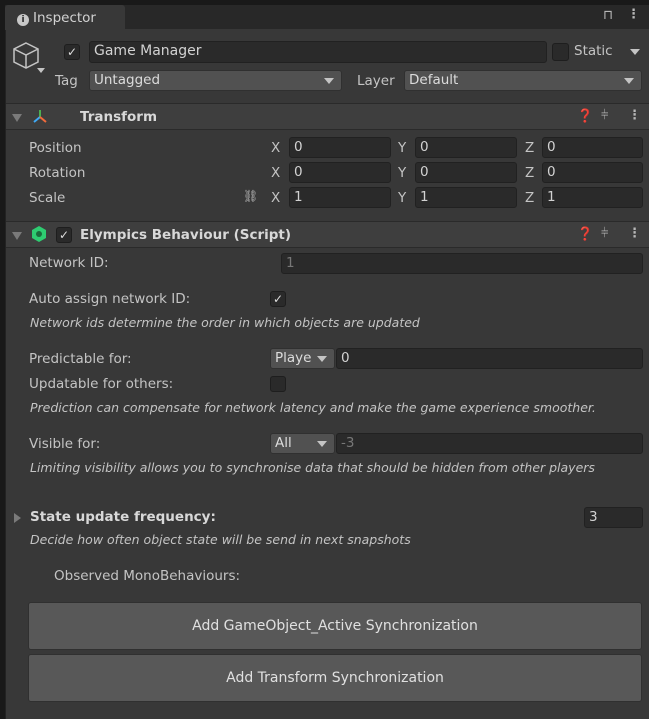  What do you see at coordinates (23, 20) in the screenshot?
I see `info-icon: i` at bounding box center [23, 20].